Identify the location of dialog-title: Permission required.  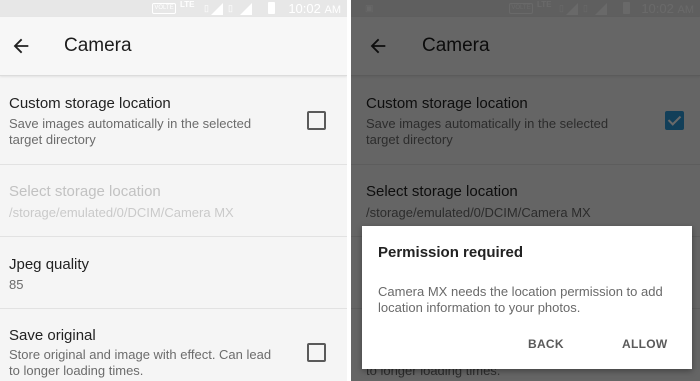
(451, 252).